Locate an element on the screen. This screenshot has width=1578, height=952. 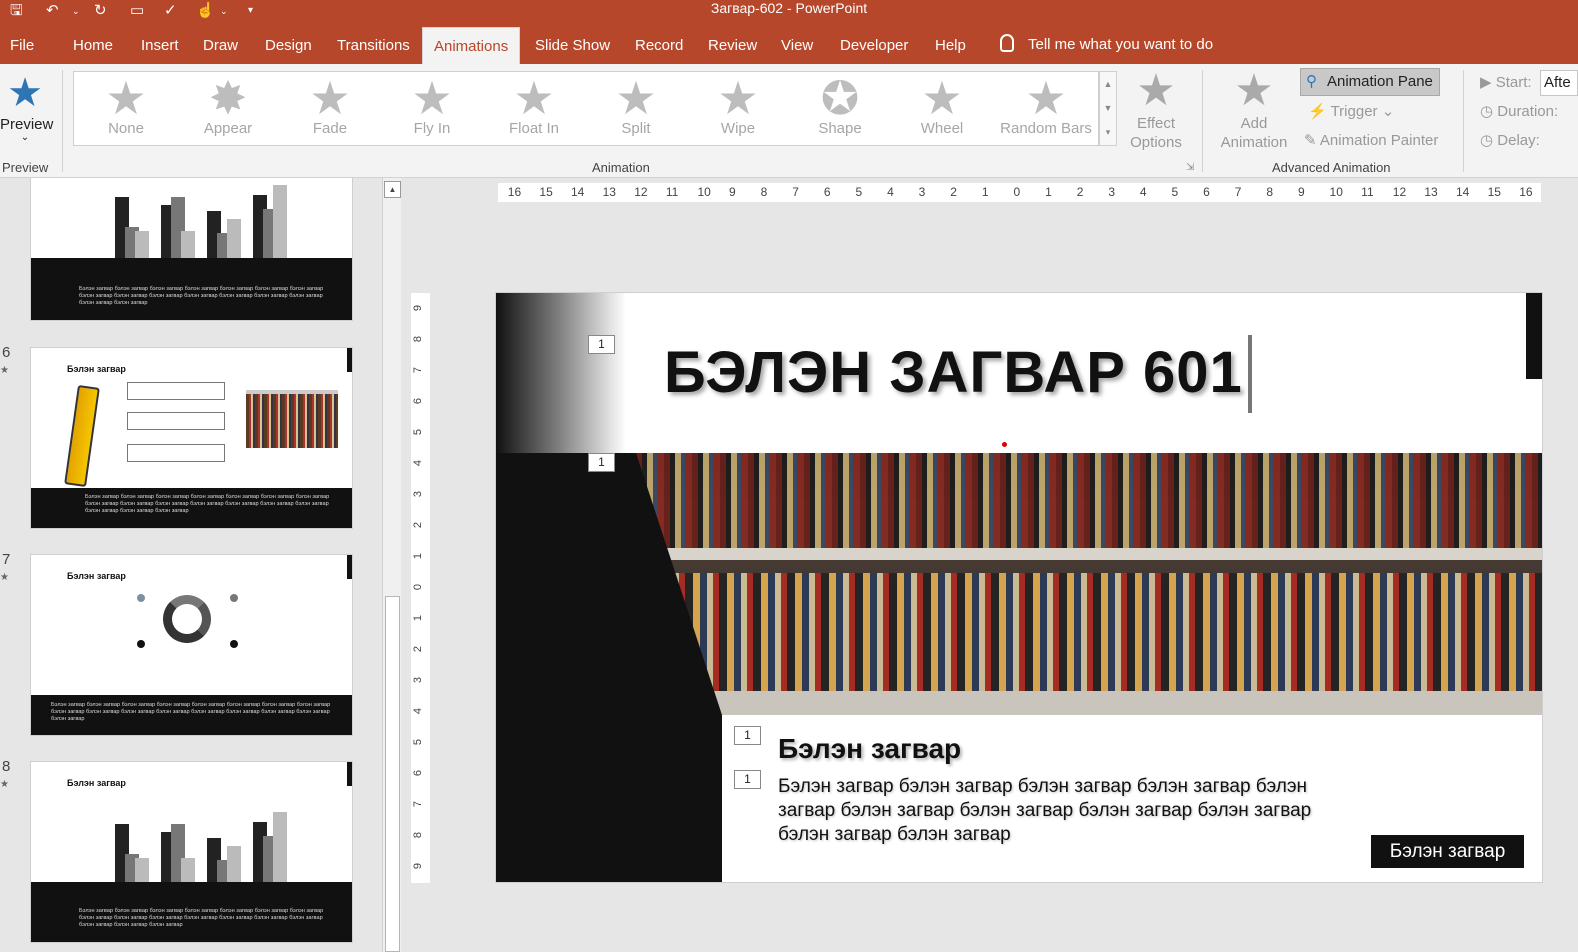
tab-review: Review is located at coordinates (732, 45).